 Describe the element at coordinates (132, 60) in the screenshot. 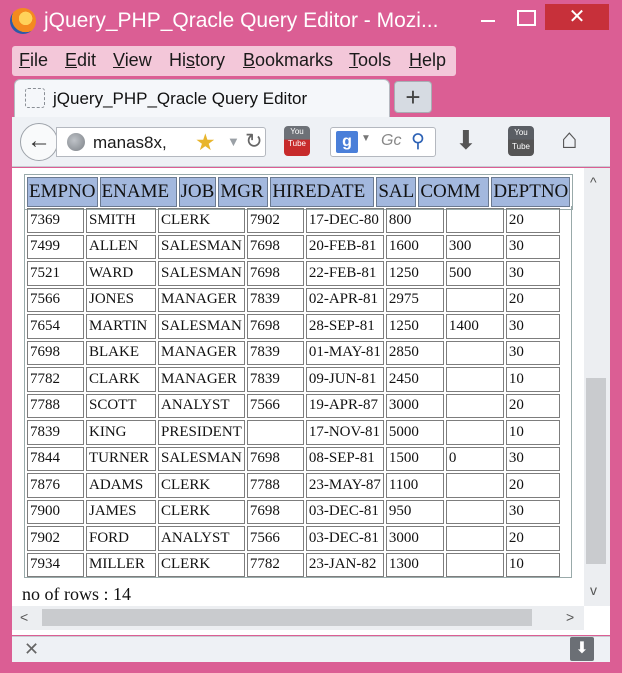

I see `menu-item-2: View` at that location.